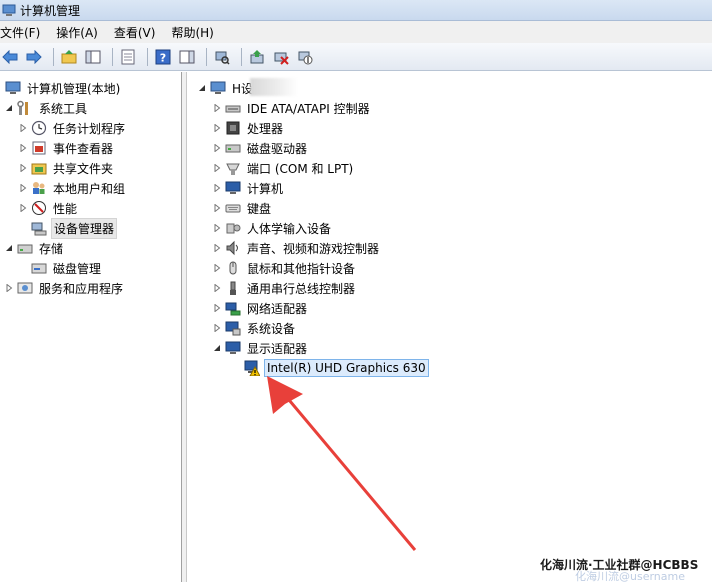  Describe the element at coordinates (39, 208) in the screenshot. I see `performance-icon` at that location.